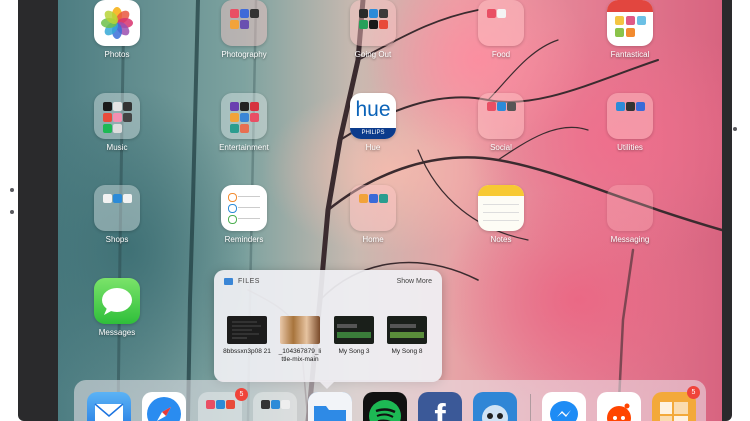  What do you see at coordinates (117, 23) in the screenshot?
I see `photos-icon` at bounding box center [117, 23].